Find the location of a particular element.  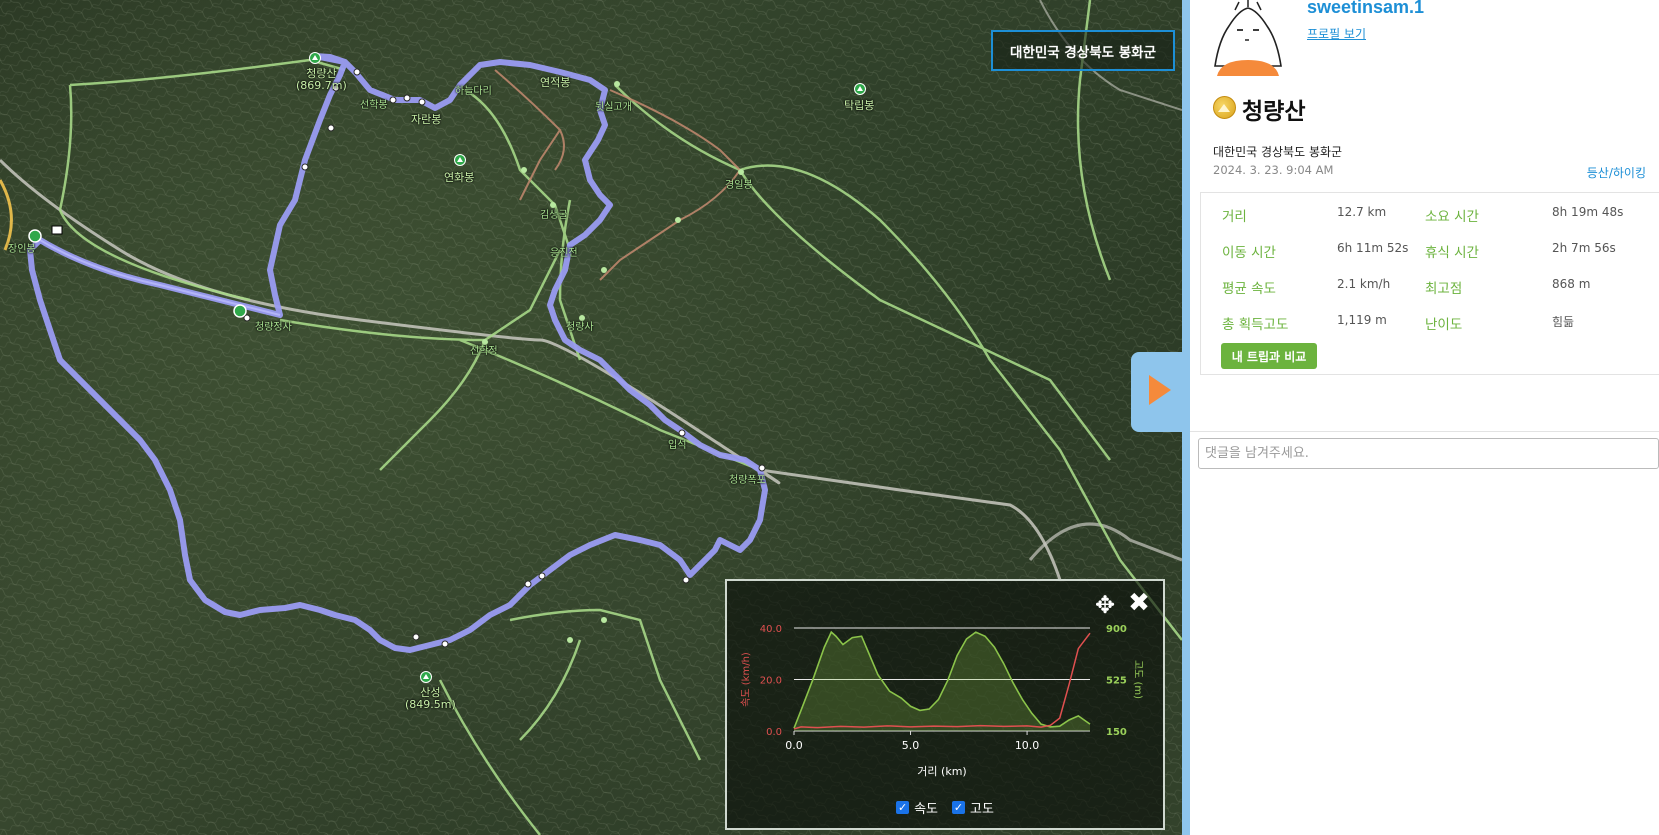

stat-value-moving-time: 6h 11m 52s is located at coordinates (1373, 248).